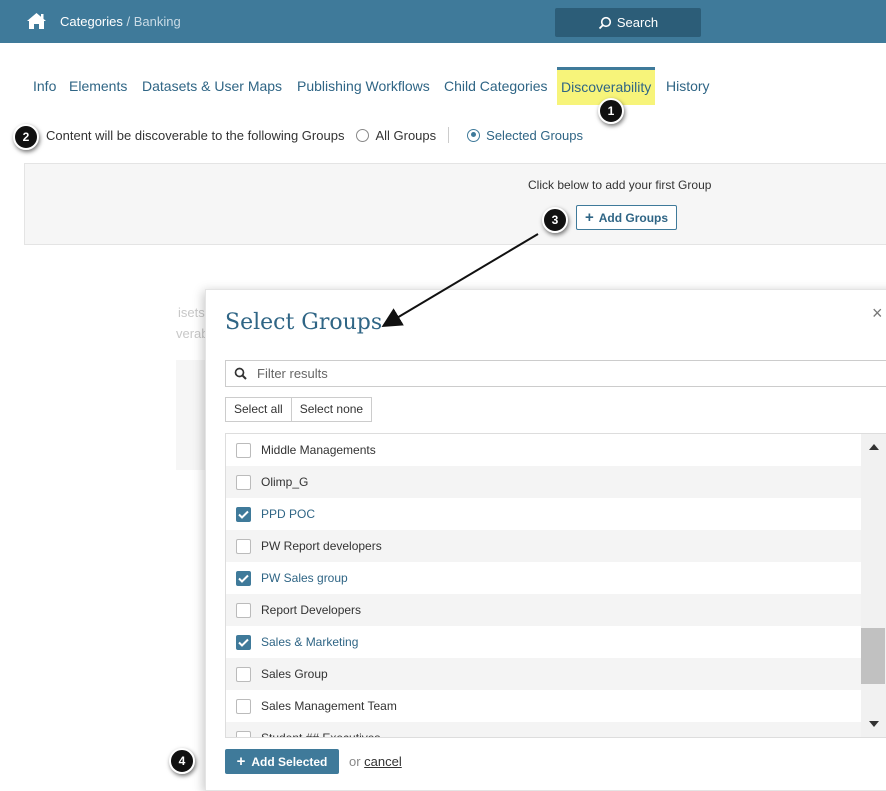 The width and height of the screenshot is (886, 791). I want to click on cancel-link: cancel, so click(383, 761).